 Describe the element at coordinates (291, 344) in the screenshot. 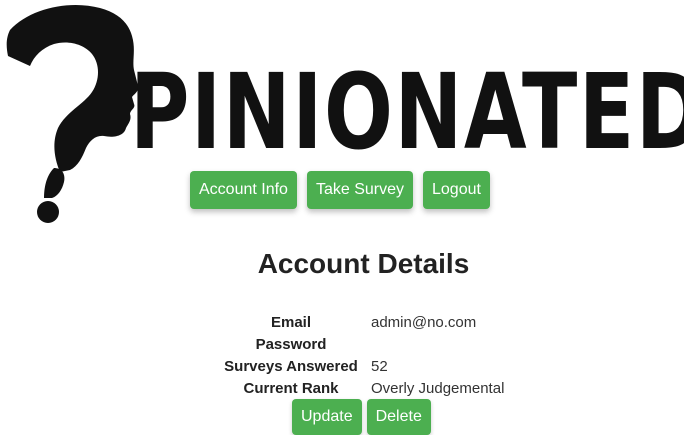

I see `password-label: Password` at that location.